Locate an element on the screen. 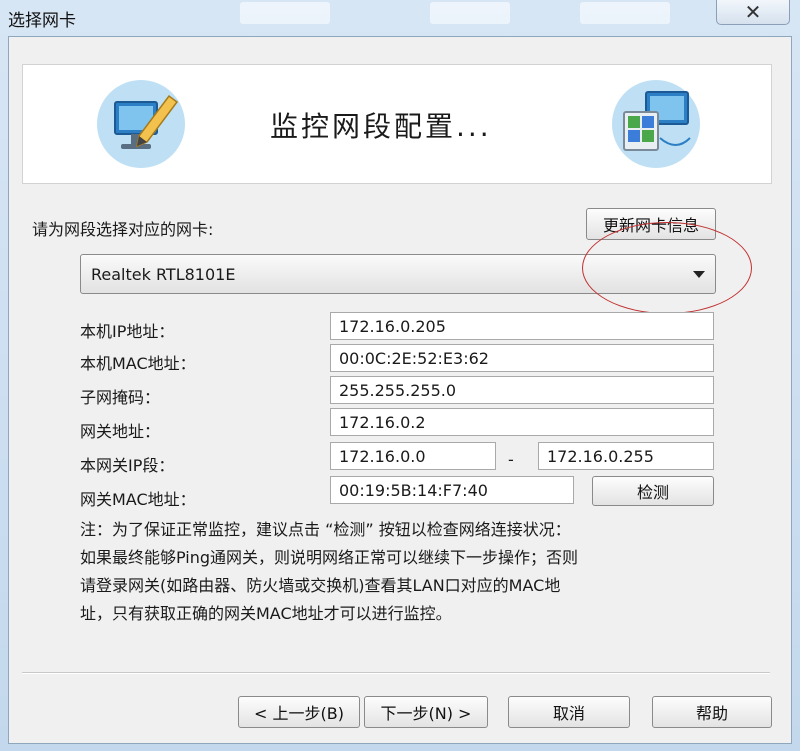 Image resolution: width=800 pixels, height=751 pixels. close-icon: ✕ is located at coordinates (753, 12).